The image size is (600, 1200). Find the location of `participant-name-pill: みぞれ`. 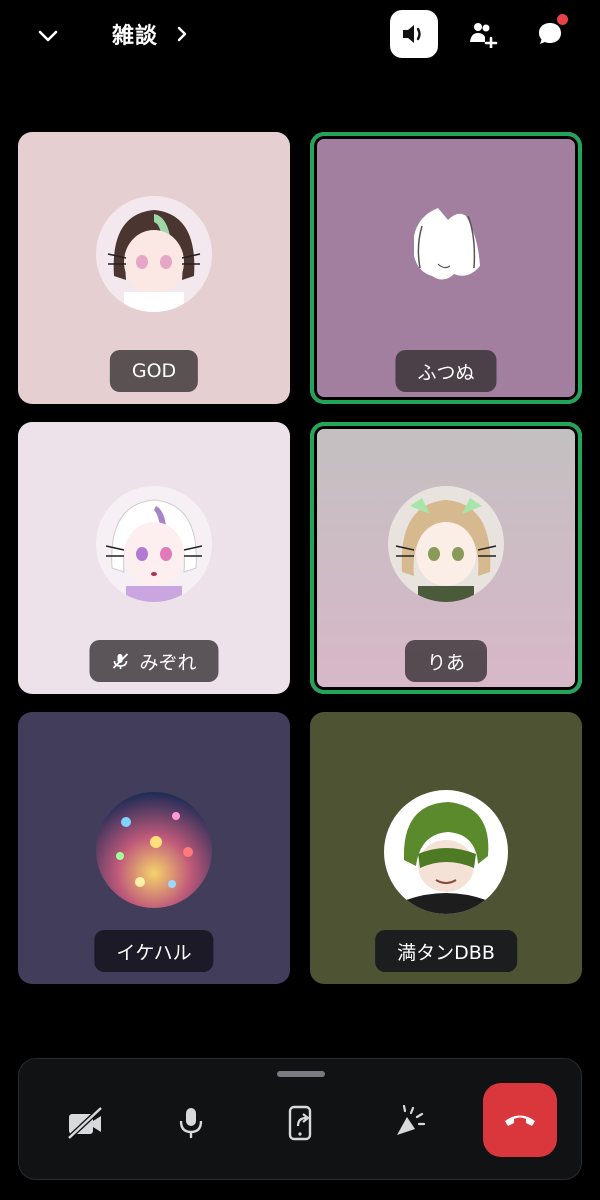

participant-name-pill: みぞれ is located at coordinates (154, 661).